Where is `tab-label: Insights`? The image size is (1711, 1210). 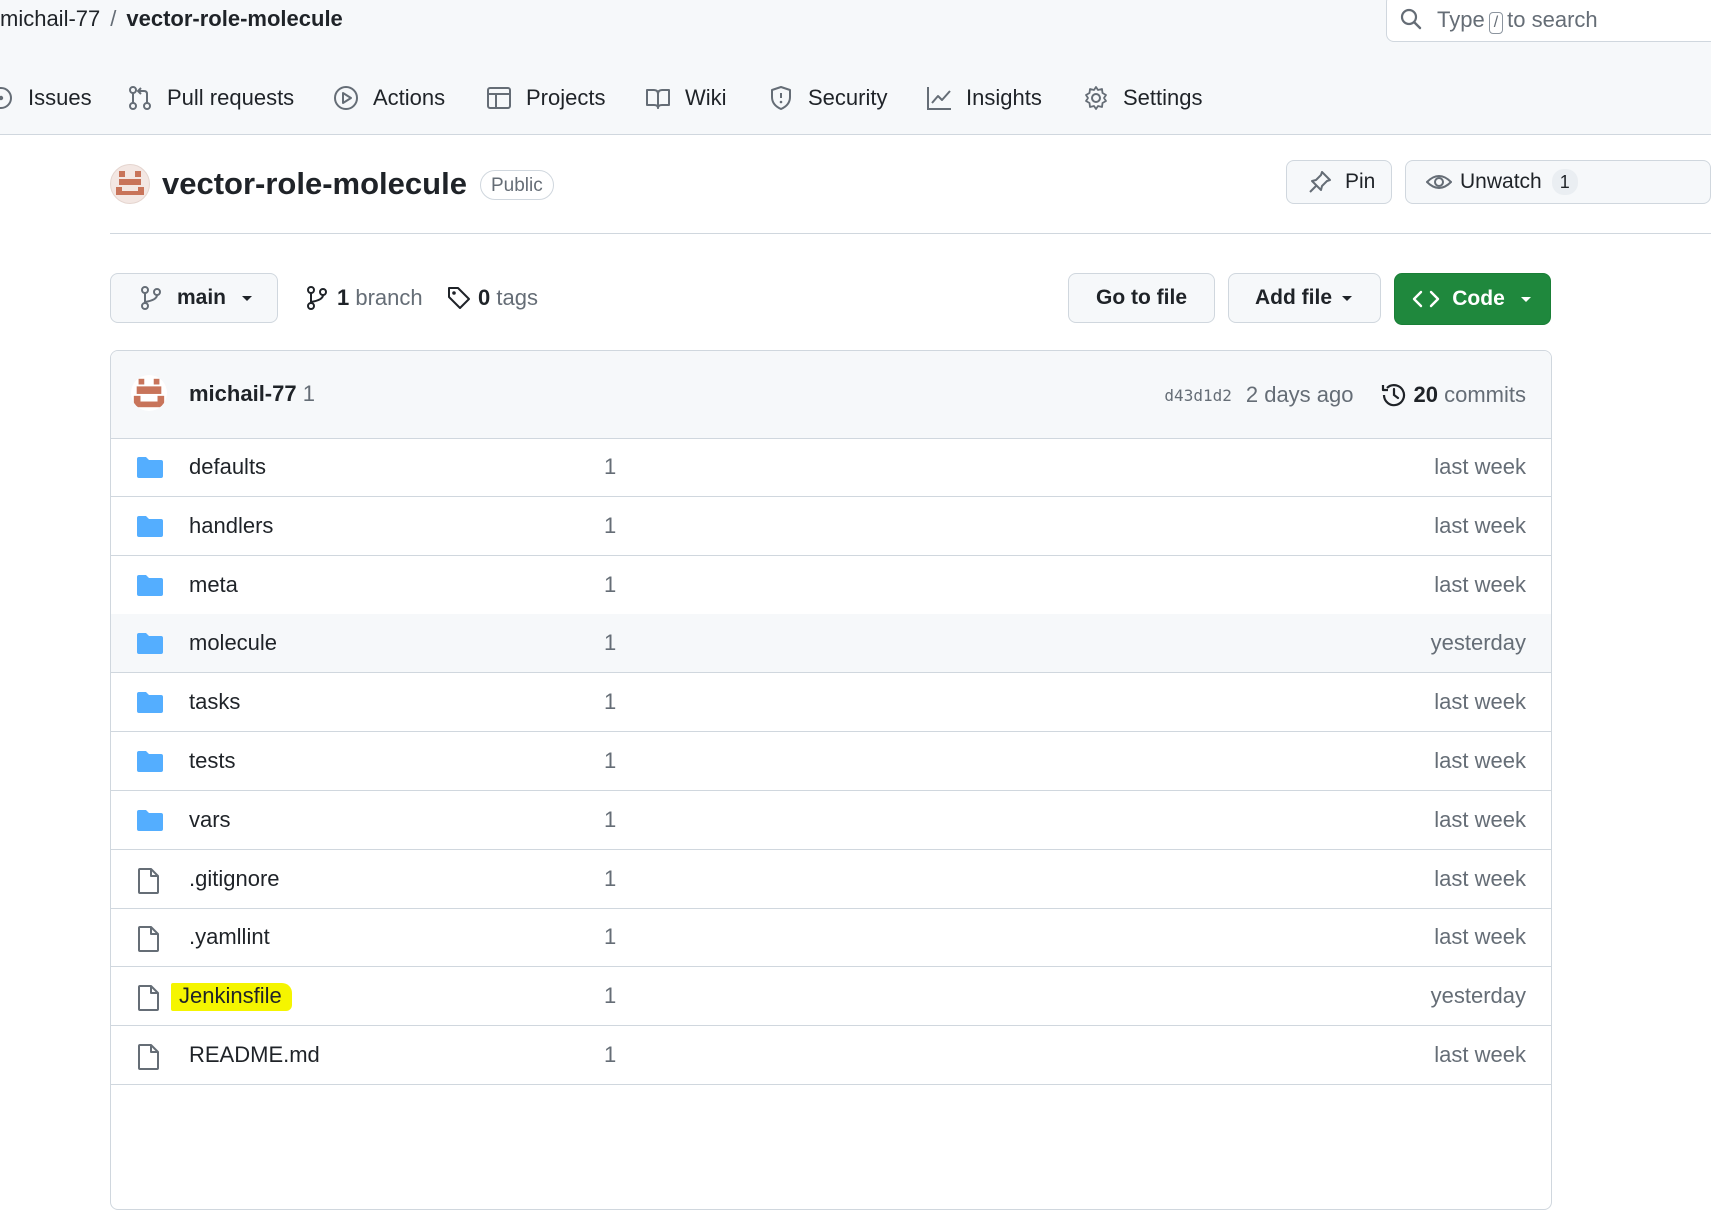
tab-label: Insights is located at coordinates (1004, 97).